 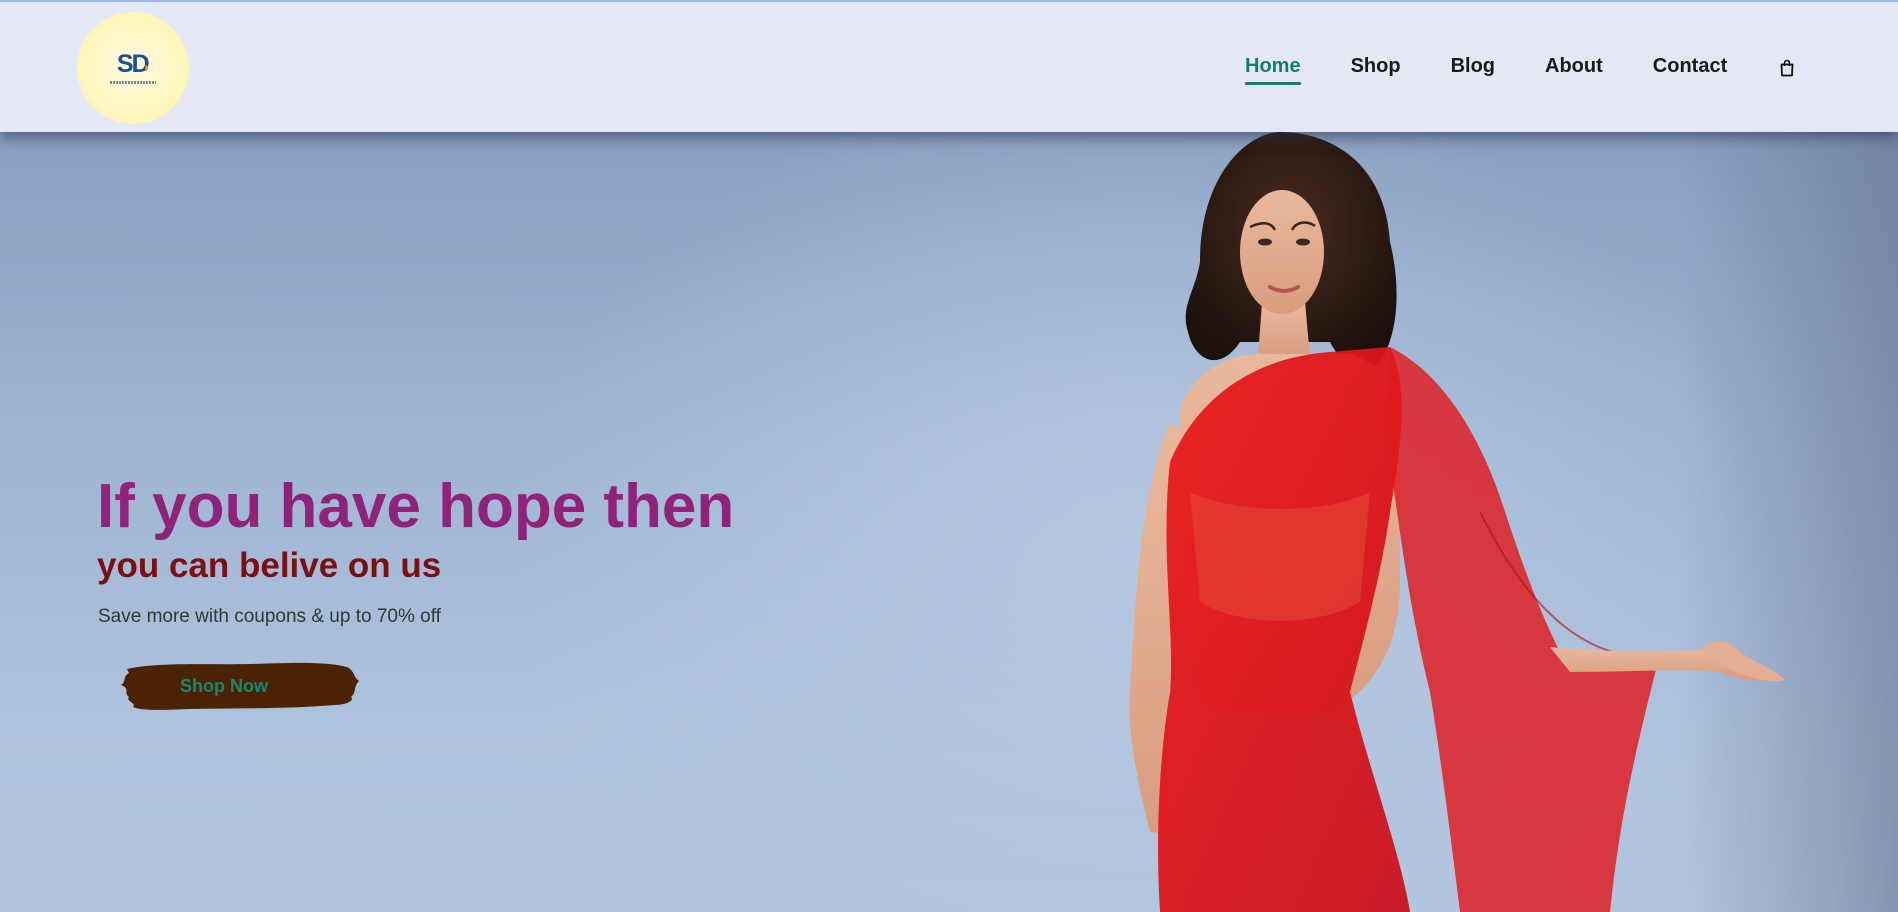 What do you see at coordinates (269, 565) in the screenshot?
I see `hero-subheadline: you can belive on us` at bounding box center [269, 565].